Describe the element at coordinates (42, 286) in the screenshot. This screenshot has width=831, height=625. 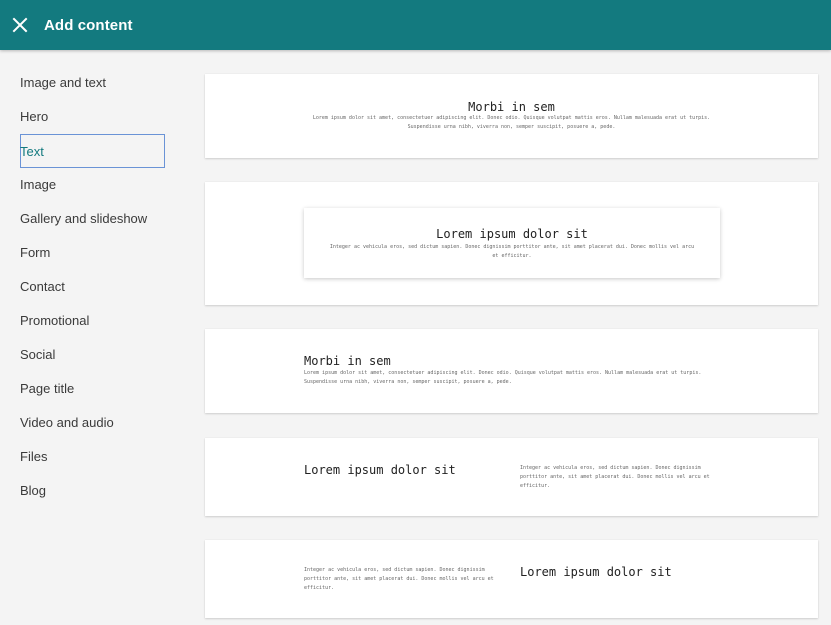
I see `sidebar-item-label: Contact` at that location.